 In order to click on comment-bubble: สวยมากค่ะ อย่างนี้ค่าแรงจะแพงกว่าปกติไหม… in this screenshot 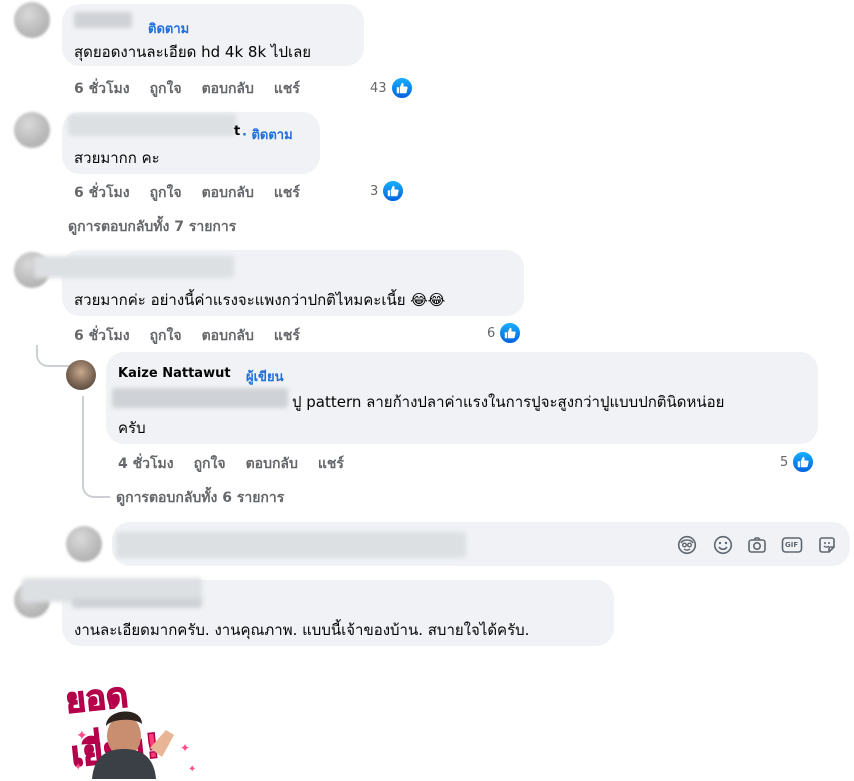, I will do `click(279, 283)`.